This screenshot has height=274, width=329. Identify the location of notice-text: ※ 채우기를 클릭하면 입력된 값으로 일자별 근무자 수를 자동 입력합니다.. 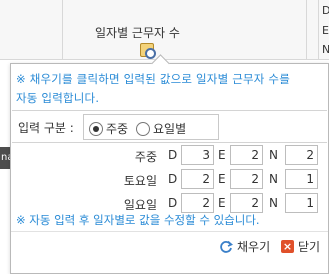
(168, 89).